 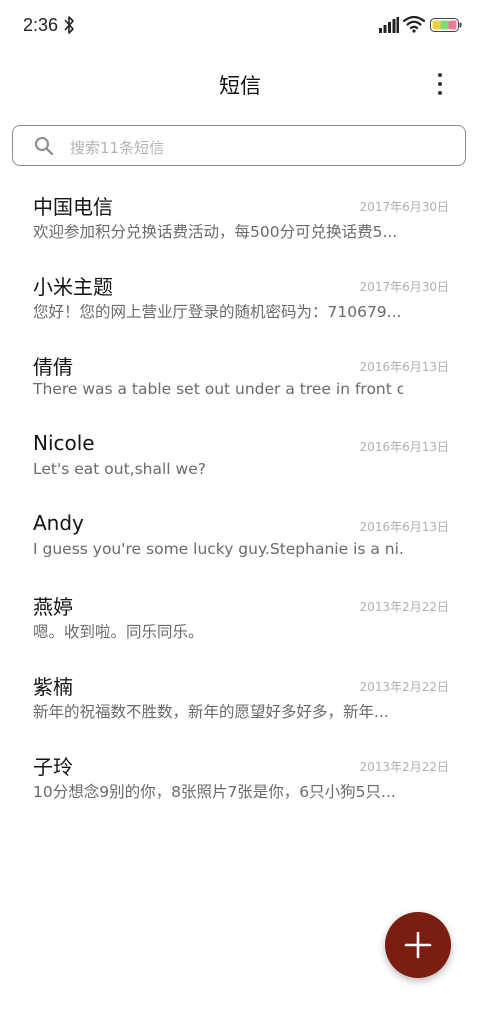 What do you see at coordinates (53, 607) in the screenshot?
I see `message-sender: 燕婷` at bounding box center [53, 607].